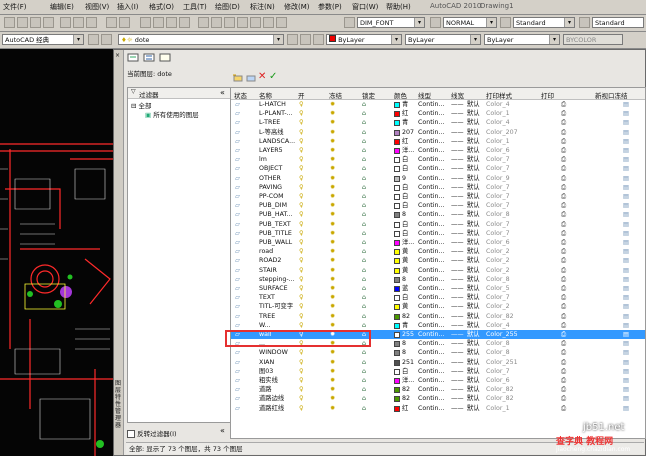 This screenshot has height=456, width=646. Describe the element at coordinates (238, 78) in the screenshot. I see `new-layer-icon` at that location.